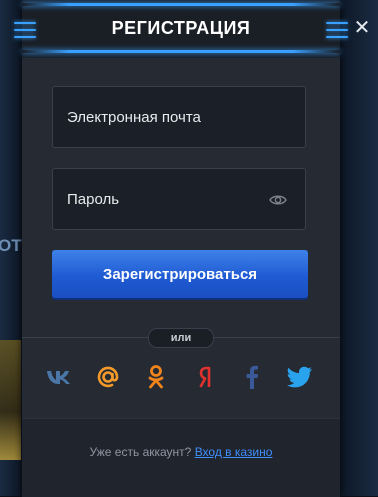 The width and height of the screenshot is (378, 497). What do you see at coordinates (181, 4) in the screenshot?
I see `header-glow-line-top` at bounding box center [181, 4].